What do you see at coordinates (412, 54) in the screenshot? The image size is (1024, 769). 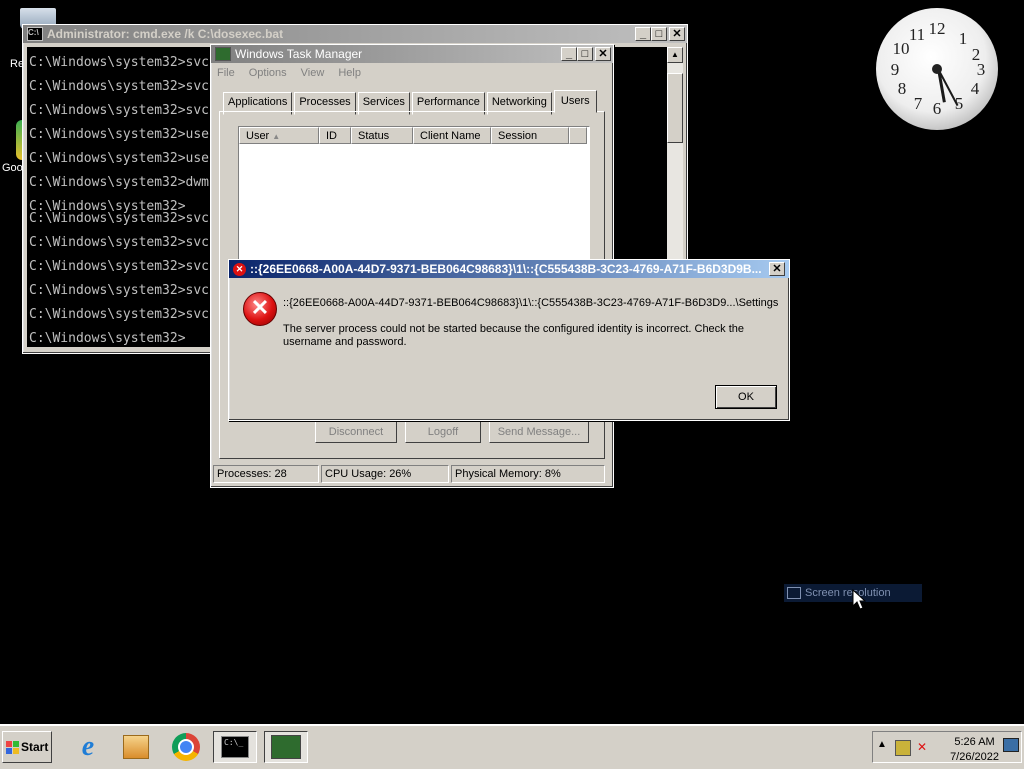 I see `task-manager-titlebar: Windows Task Manager _ □ ✕` at bounding box center [412, 54].